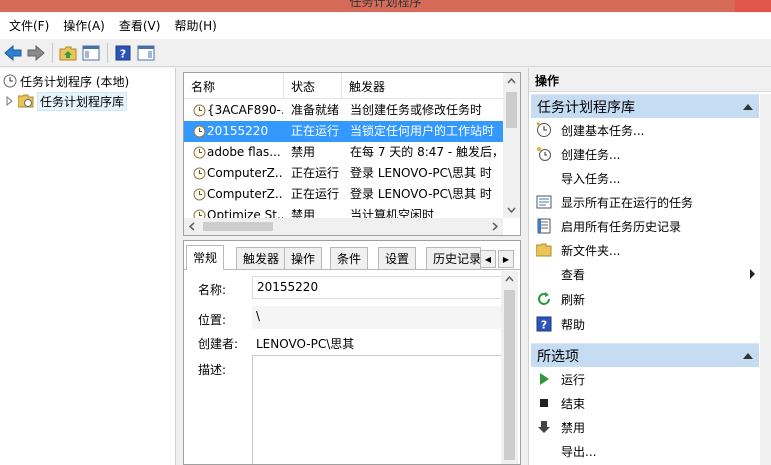 The width and height of the screenshot is (771, 465). What do you see at coordinates (645, 226) in the screenshot?
I see `action-enable-history: 启用所有任务历史记录` at bounding box center [645, 226].